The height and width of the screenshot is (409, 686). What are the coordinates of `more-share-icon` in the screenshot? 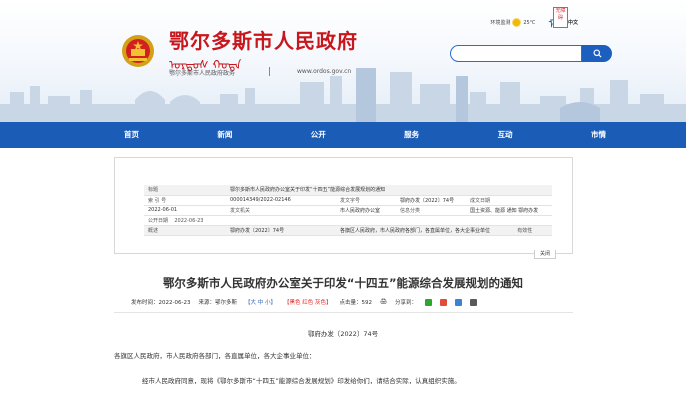 It's located at (473, 302).